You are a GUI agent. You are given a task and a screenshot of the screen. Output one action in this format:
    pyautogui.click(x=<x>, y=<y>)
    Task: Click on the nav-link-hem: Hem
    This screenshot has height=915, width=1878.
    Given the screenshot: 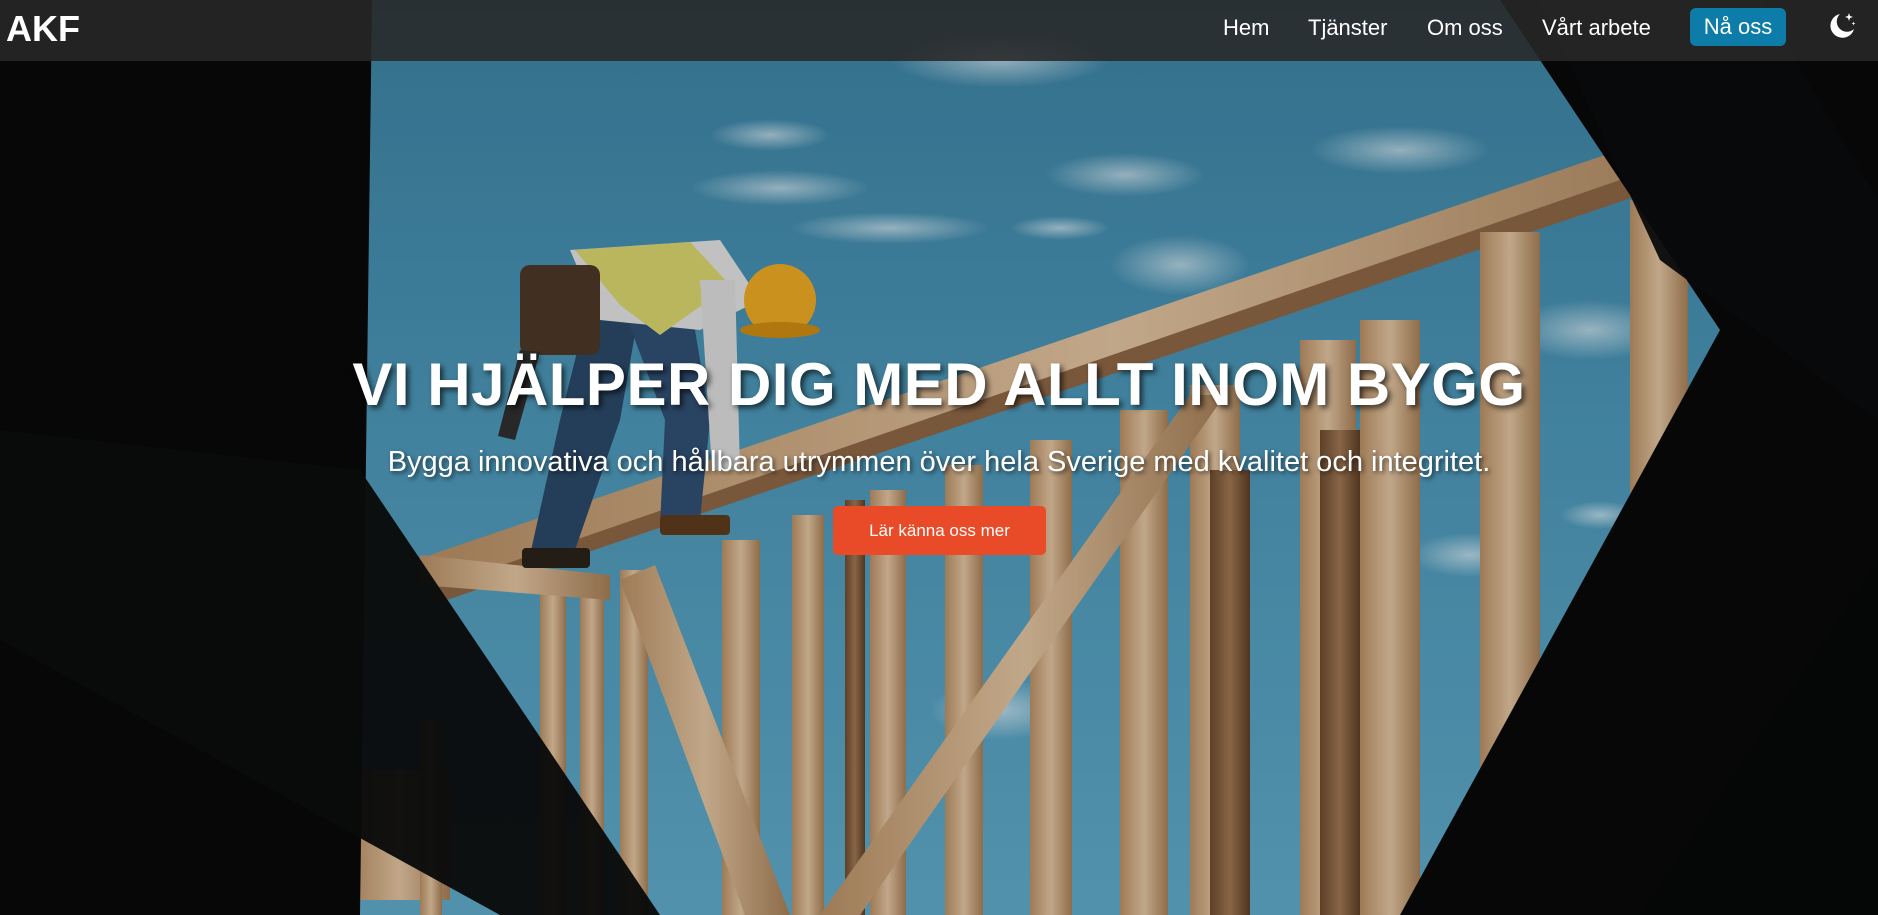 What is the action you would take?
    pyautogui.click(x=1246, y=28)
    